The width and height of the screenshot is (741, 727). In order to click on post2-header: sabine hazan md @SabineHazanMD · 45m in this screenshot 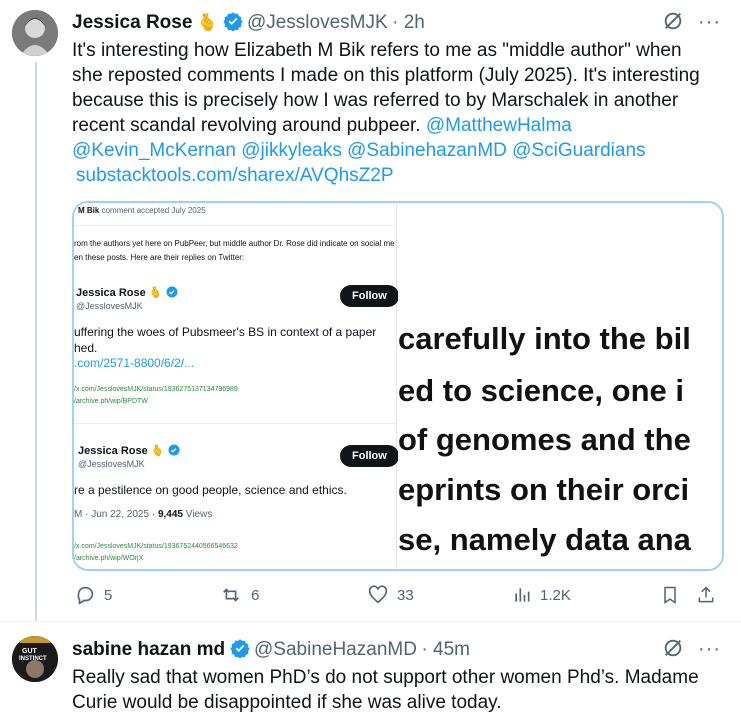, I will do `click(271, 650)`.